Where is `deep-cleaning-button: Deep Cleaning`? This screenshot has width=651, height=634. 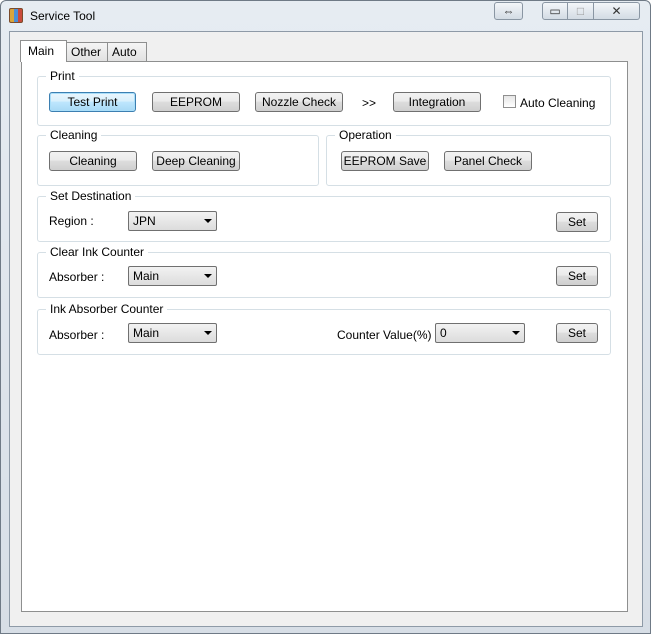 deep-cleaning-button: Deep Cleaning is located at coordinates (196, 161).